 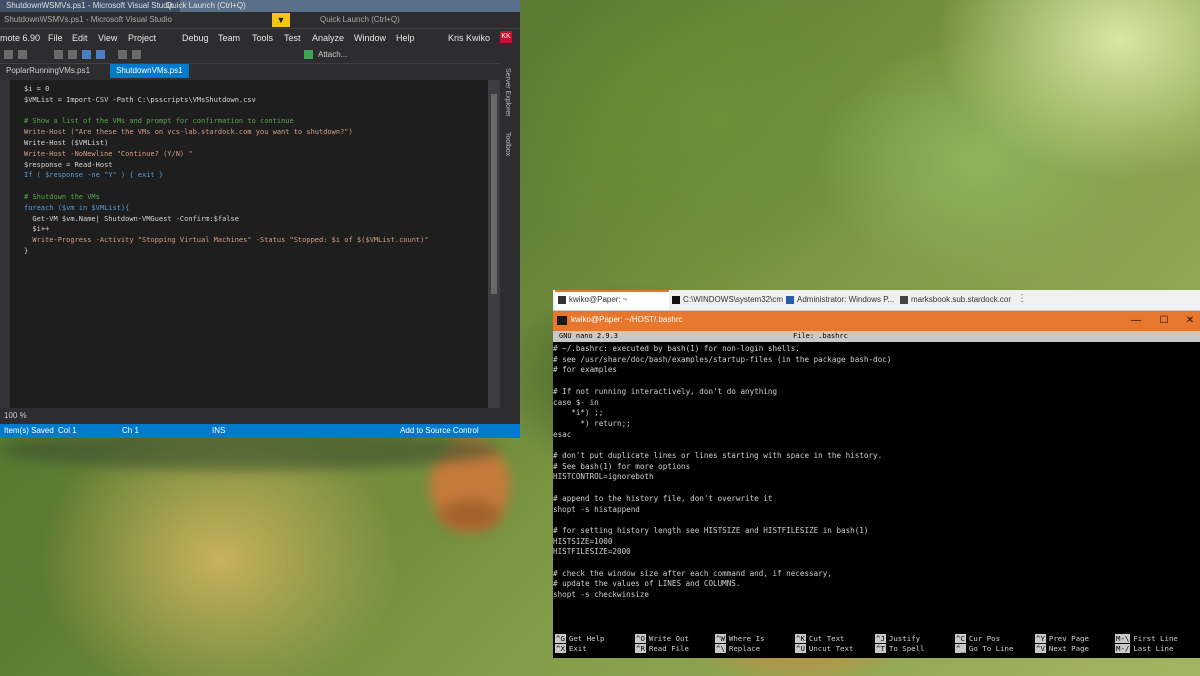 What do you see at coordinates (48, 71) in the screenshot?
I see `doc-tab: PoplarRunningVMs.ps1` at bounding box center [48, 71].